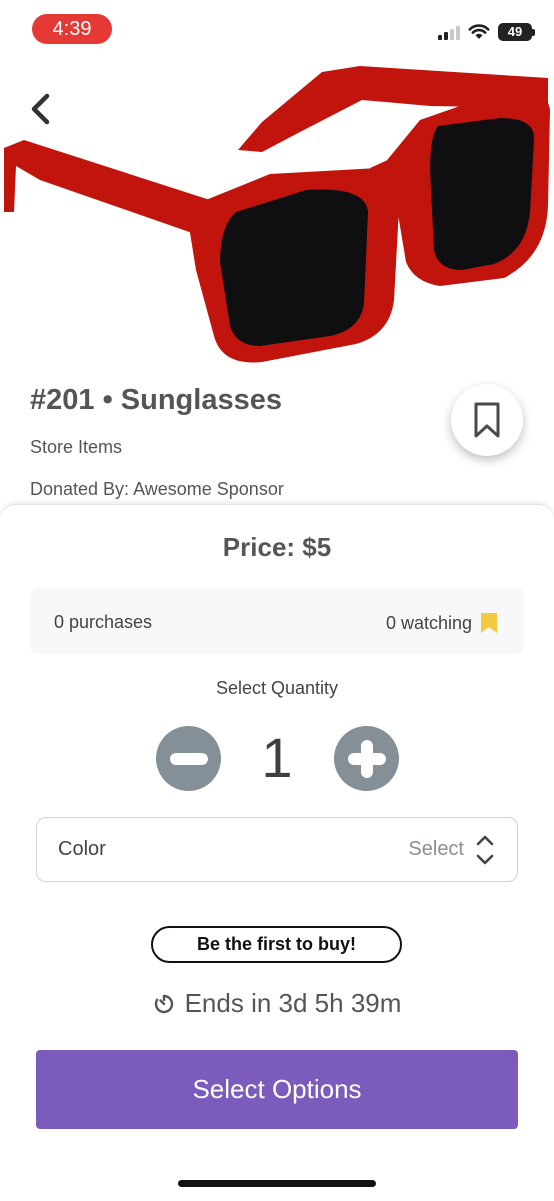  I want to click on timer-icon, so click(163, 1003).